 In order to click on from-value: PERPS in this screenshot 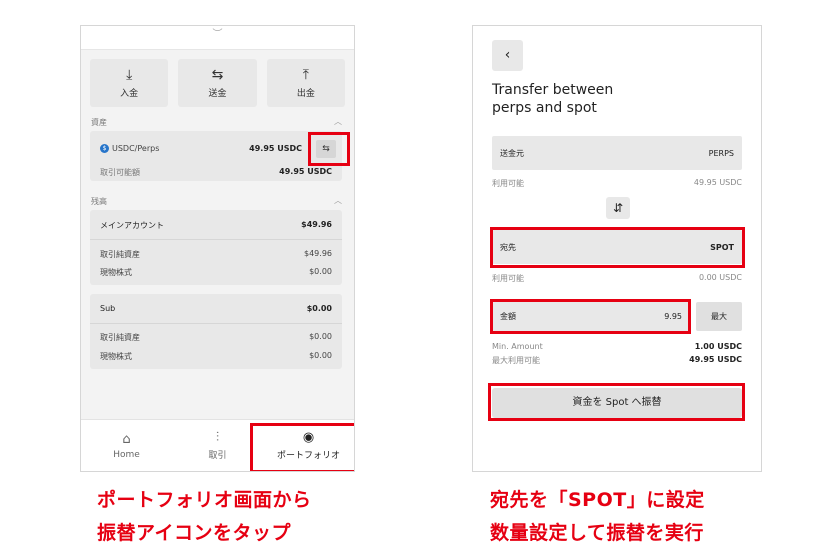, I will do `click(721, 153)`.